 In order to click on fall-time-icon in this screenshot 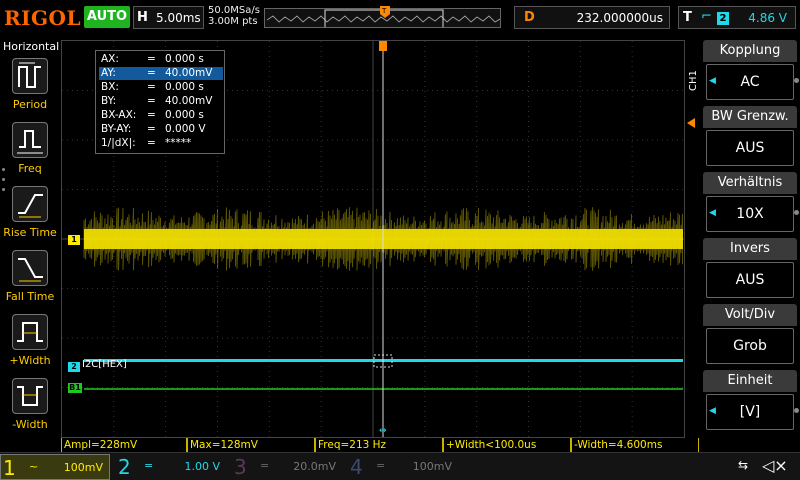, I will do `click(30, 268)`.